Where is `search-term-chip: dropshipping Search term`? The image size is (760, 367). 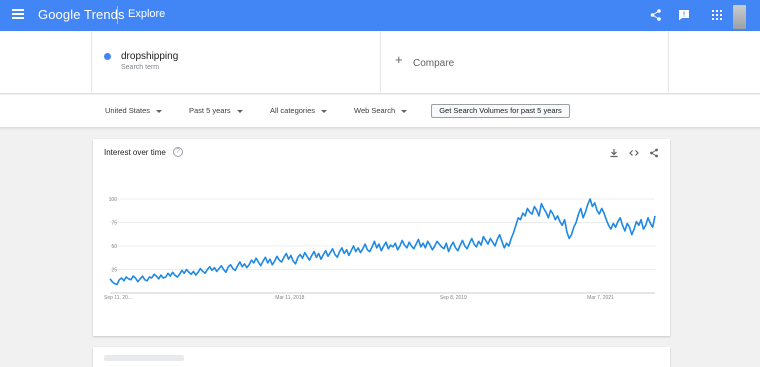
search-term-chip: dropshipping Search term is located at coordinates (236, 62).